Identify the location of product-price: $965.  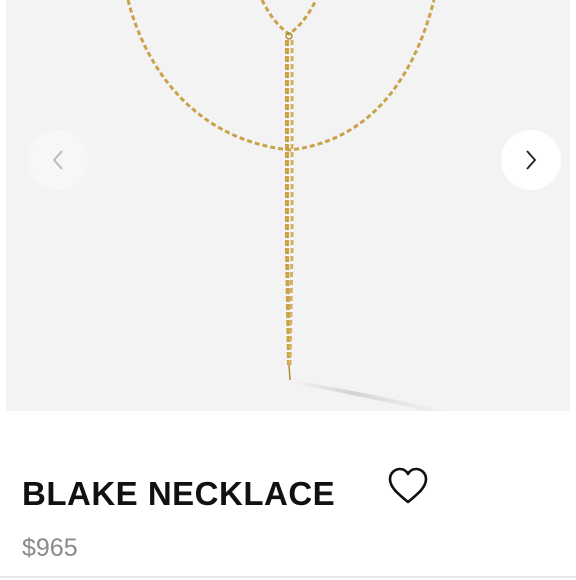
(50, 548).